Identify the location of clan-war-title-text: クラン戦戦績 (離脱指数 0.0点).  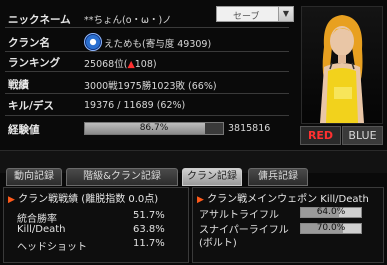
(88, 199).